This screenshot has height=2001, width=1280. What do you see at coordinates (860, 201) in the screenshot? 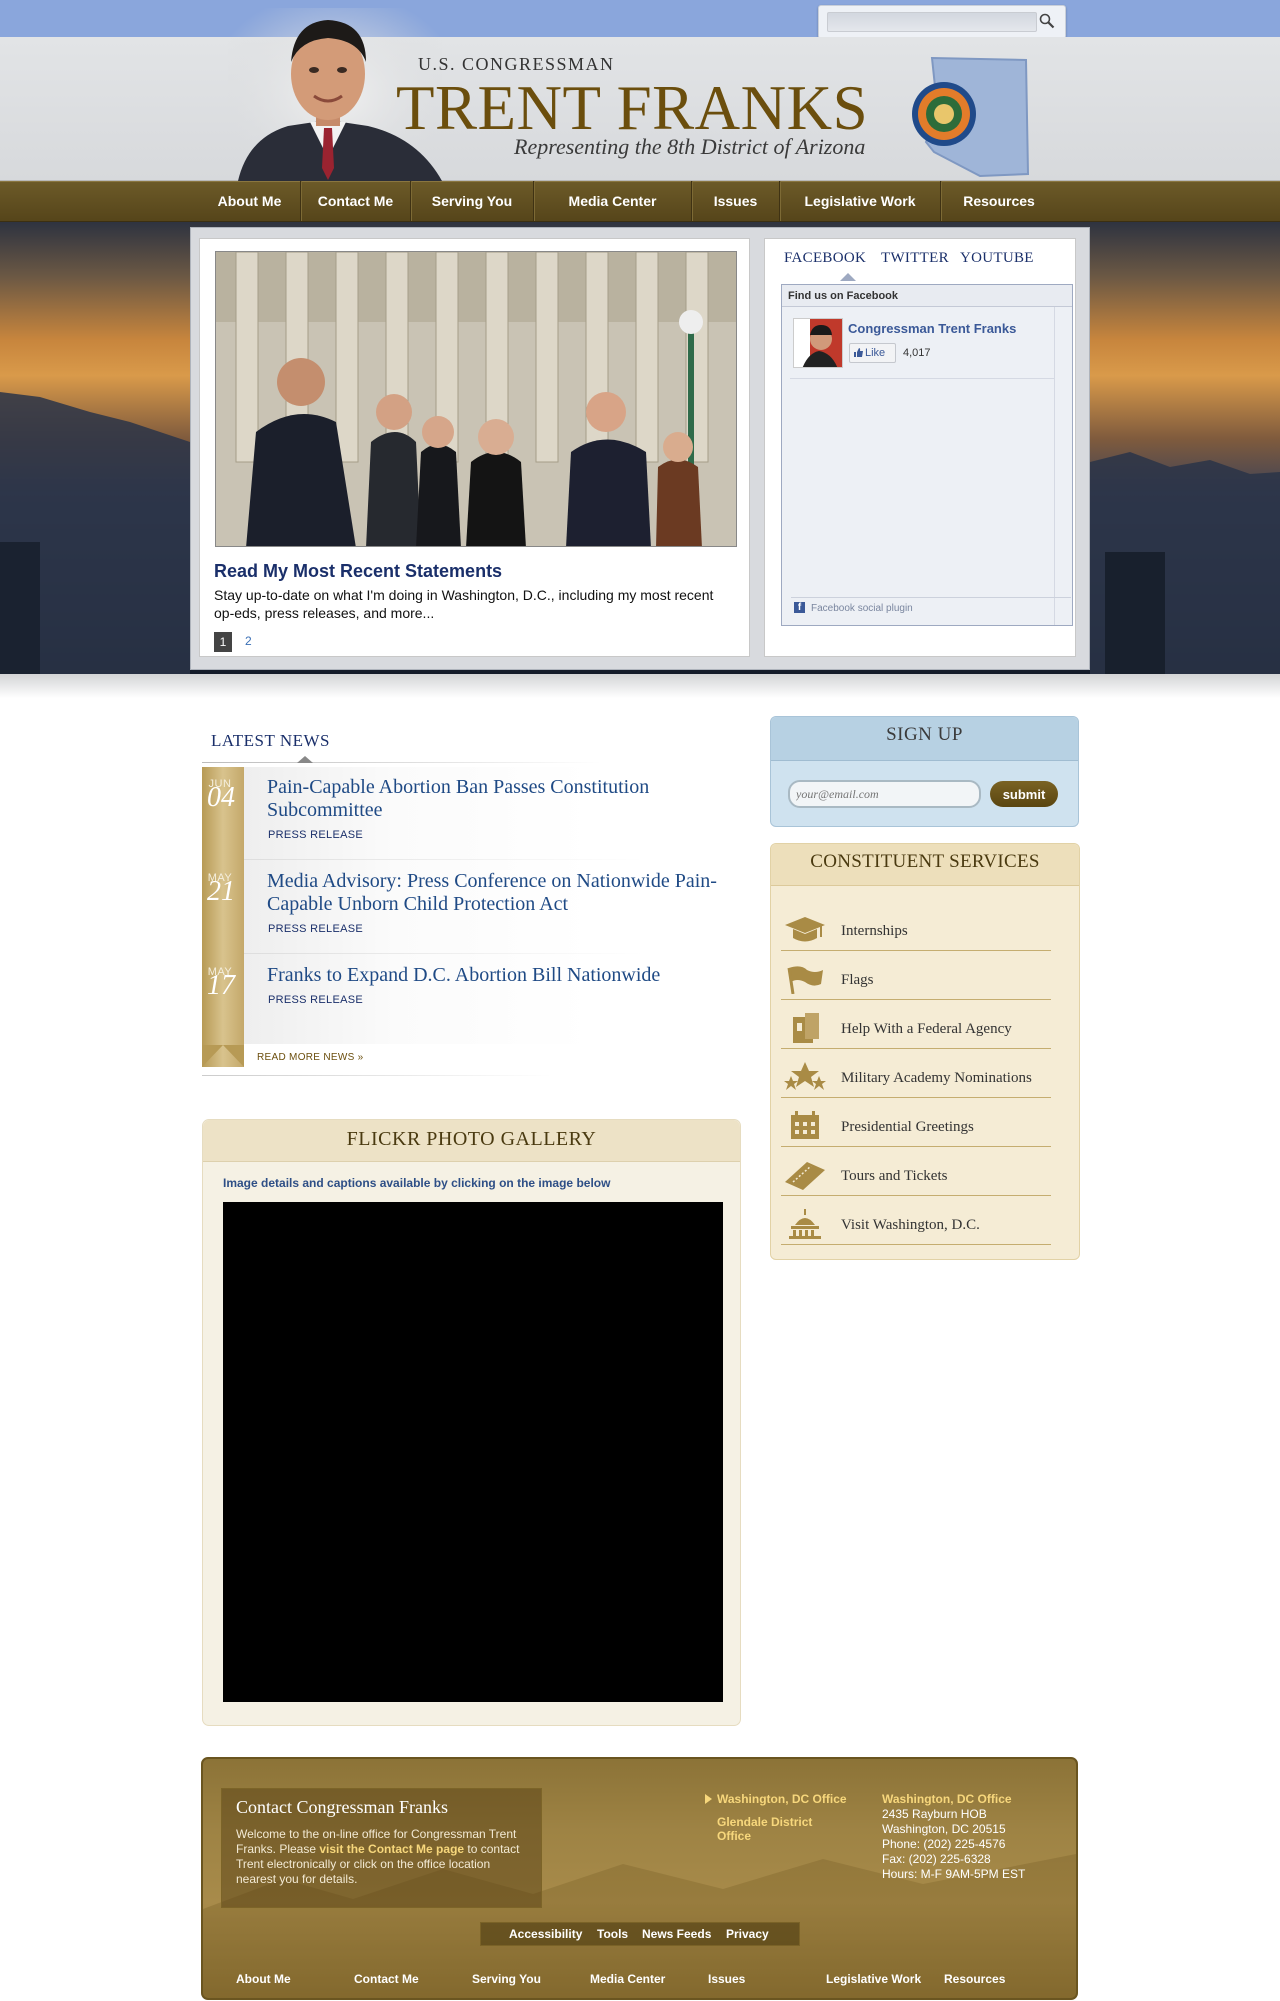
I see `nav-legislative-work: Legislative Work` at bounding box center [860, 201].